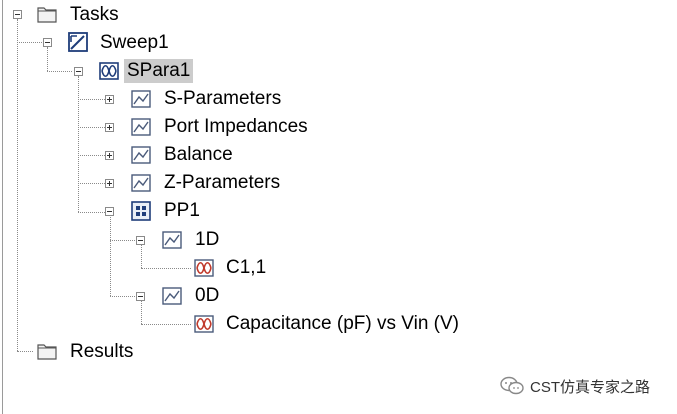 The image size is (677, 414). Describe the element at coordinates (94, 15) in the screenshot. I see `tree-item-tasks: Tasks` at that location.